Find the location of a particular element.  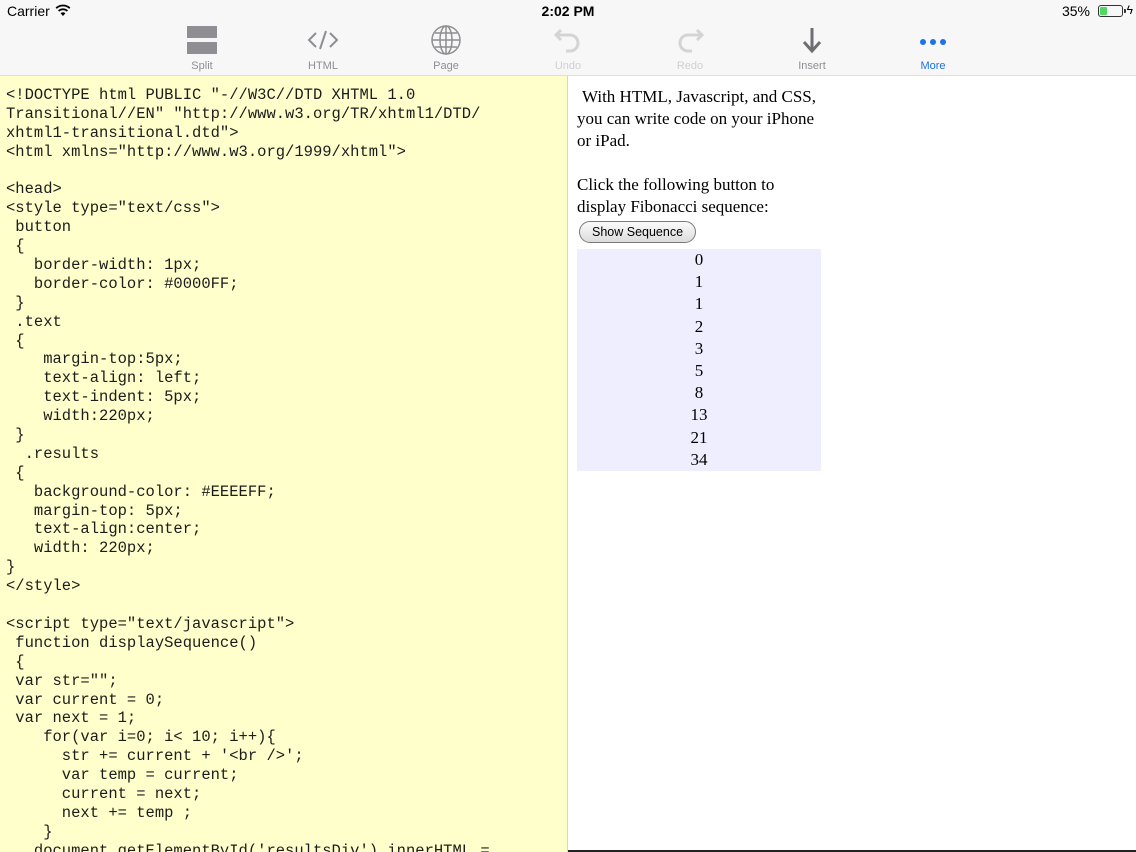

code-line: margin-top: 5px; is located at coordinates (94, 510).